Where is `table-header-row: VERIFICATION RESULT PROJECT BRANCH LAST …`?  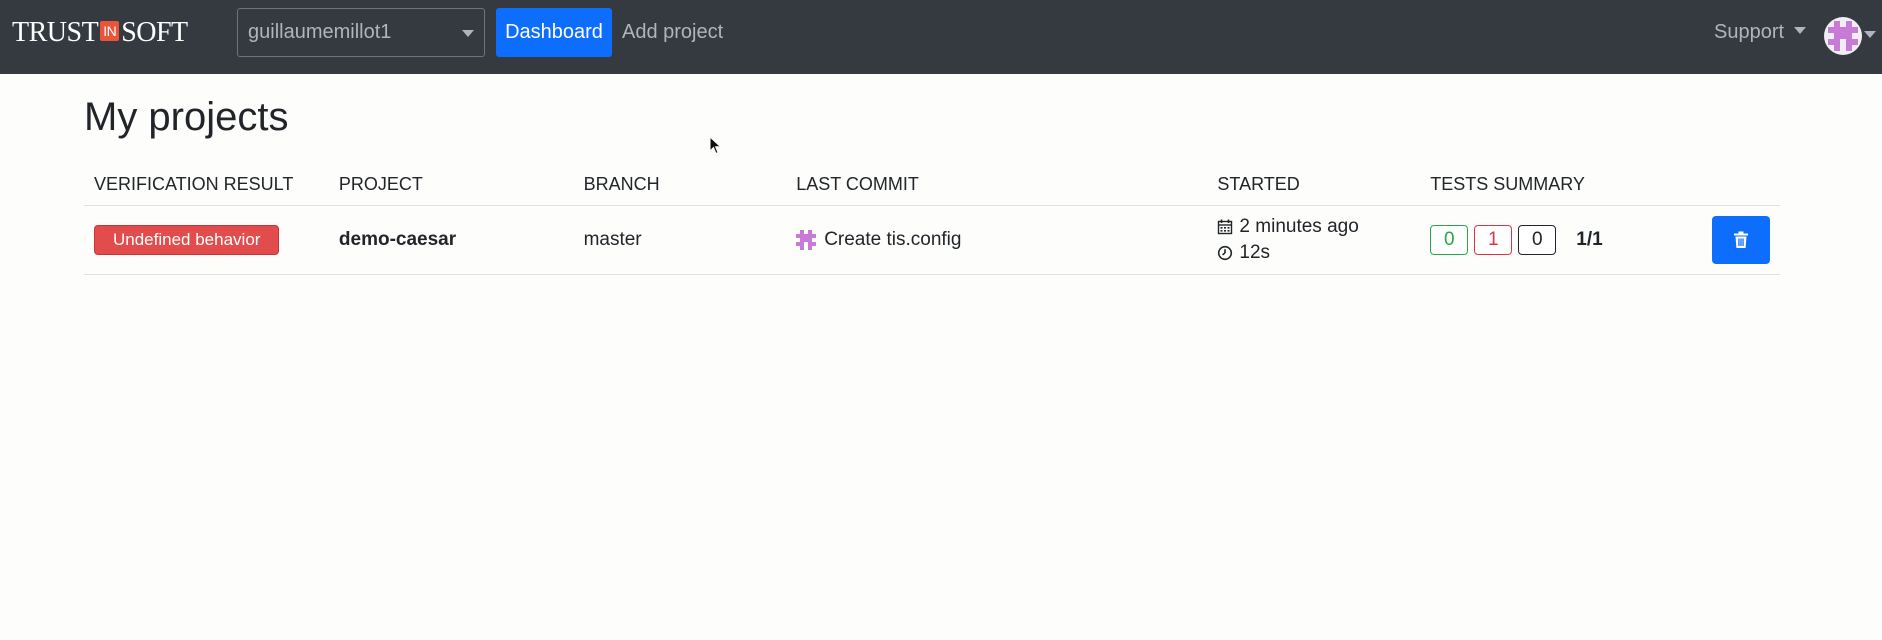 table-header-row: VERIFICATION RESULT PROJECT BRANCH LAST … is located at coordinates (932, 184).